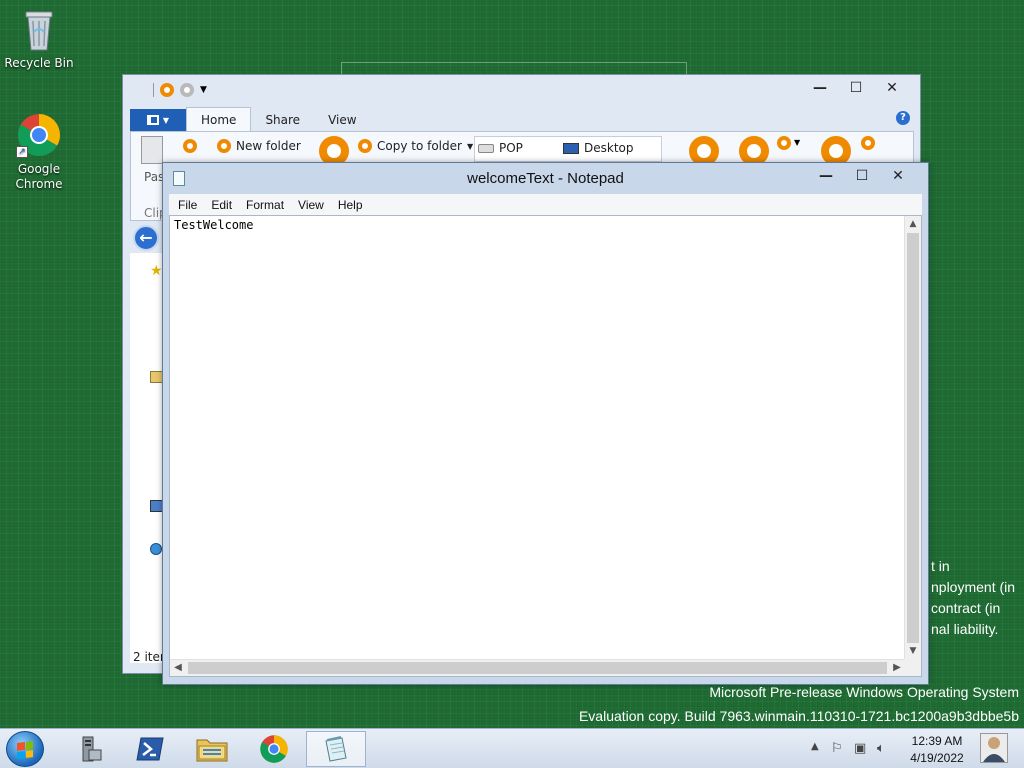 This screenshot has width=1024, height=768. What do you see at coordinates (521, 90) in the screenshot?
I see `explorer-titlebar: ▼ — ☐ ✕` at bounding box center [521, 90].